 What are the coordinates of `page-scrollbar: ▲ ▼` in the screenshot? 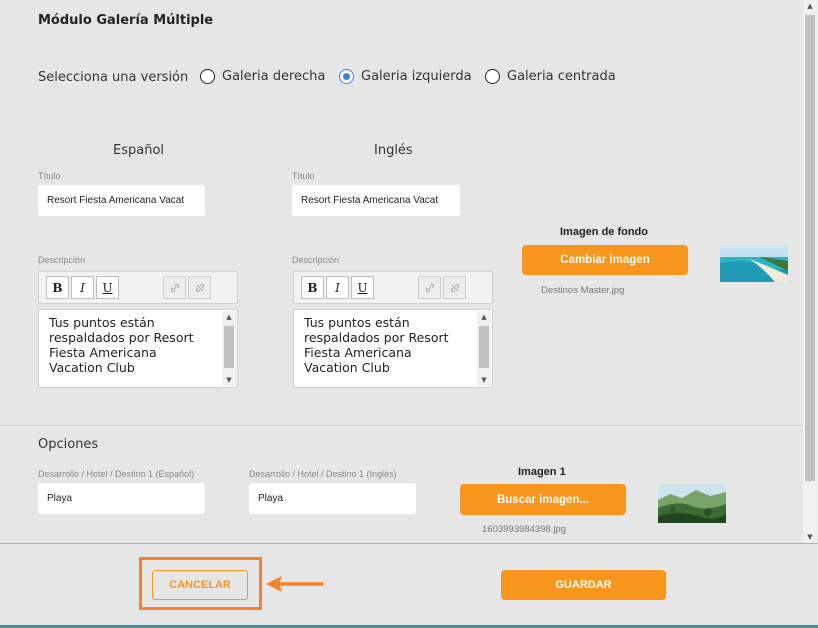 It's located at (810, 271).